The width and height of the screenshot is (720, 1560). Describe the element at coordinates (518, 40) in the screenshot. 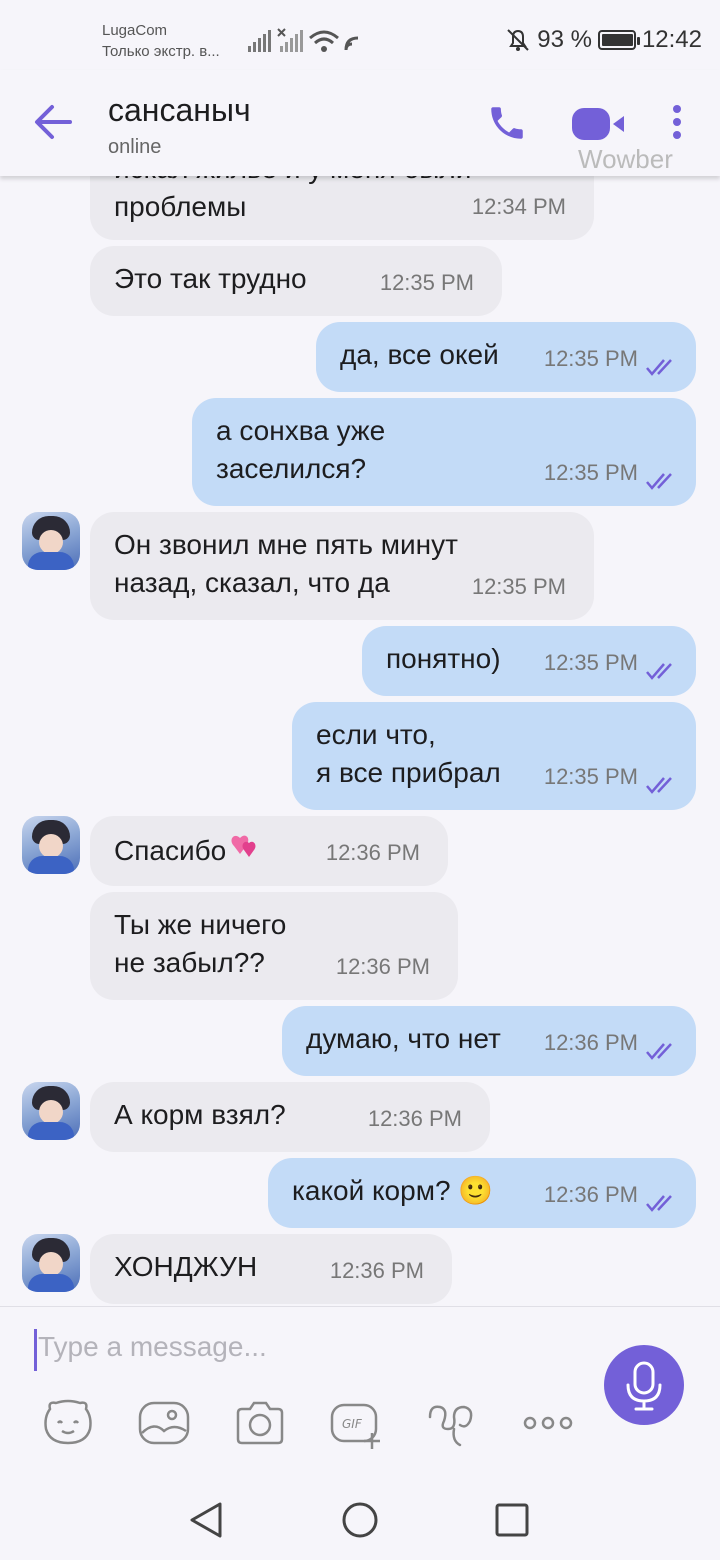

I see `mute-bell-icon` at that location.